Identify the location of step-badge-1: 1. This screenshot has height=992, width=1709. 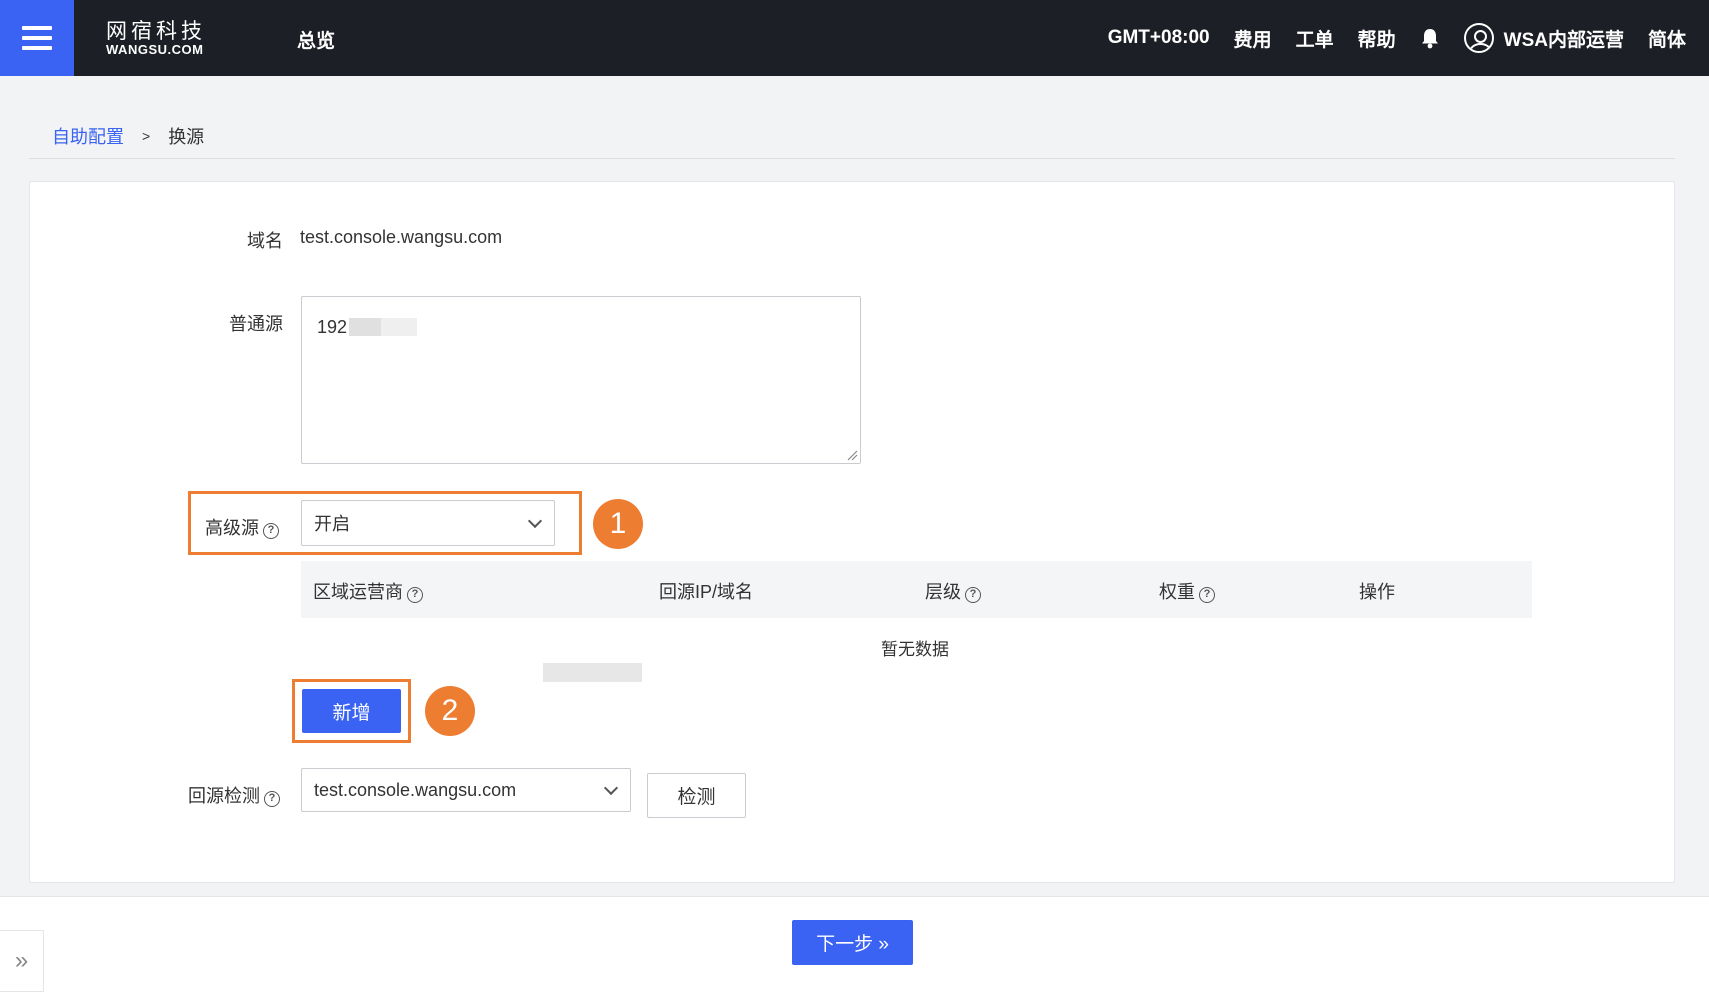
(618, 524).